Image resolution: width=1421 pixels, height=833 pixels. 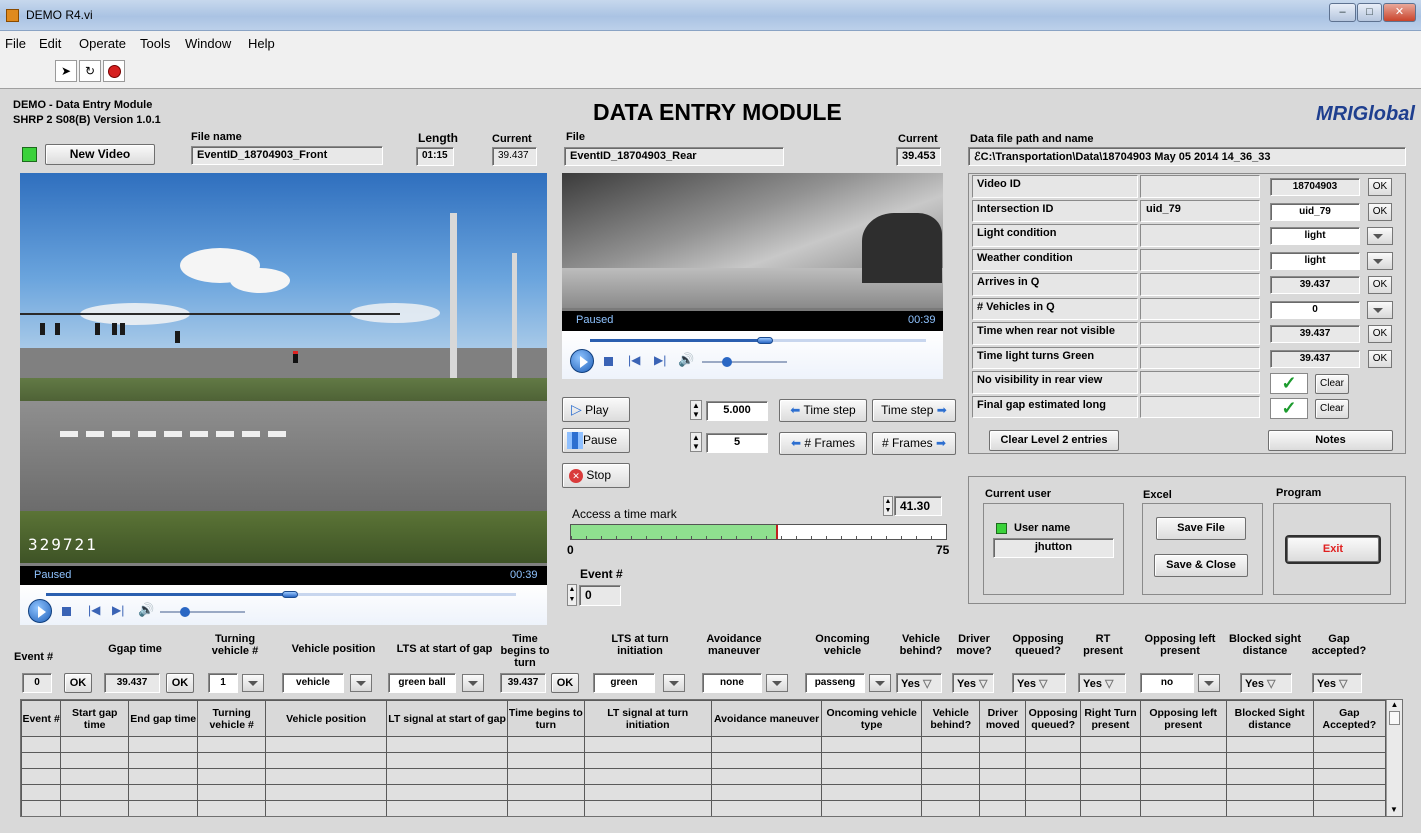 I want to click on play-button: ▷ Play, so click(x=596, y=409).